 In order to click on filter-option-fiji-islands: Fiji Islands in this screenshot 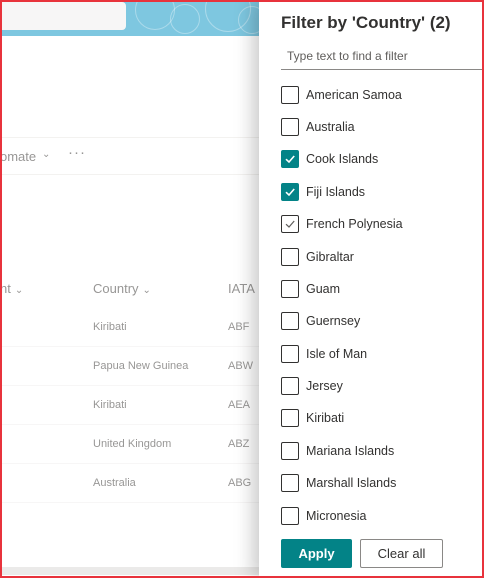, I will do `click(381, 192)`.